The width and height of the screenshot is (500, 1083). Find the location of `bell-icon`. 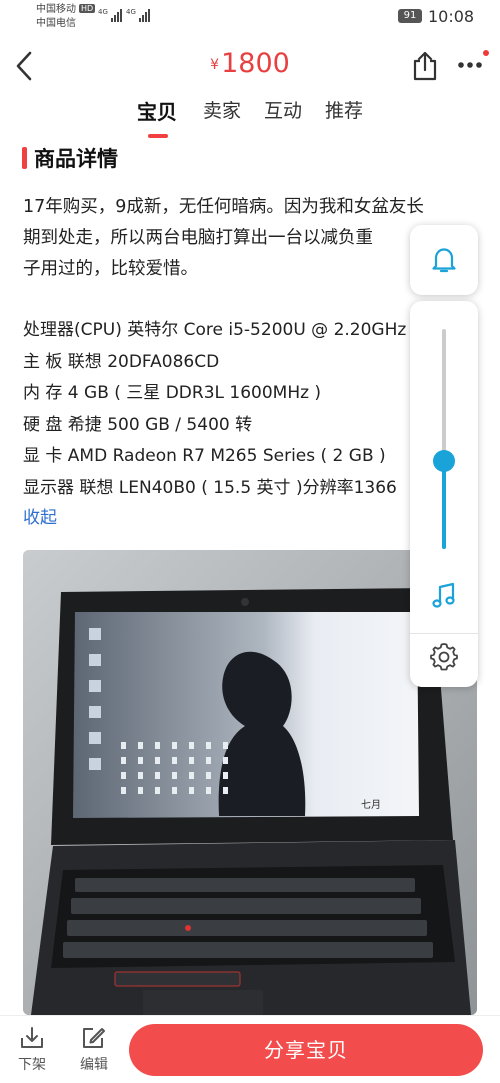

bell-icon is located at coordinates (444, 260).